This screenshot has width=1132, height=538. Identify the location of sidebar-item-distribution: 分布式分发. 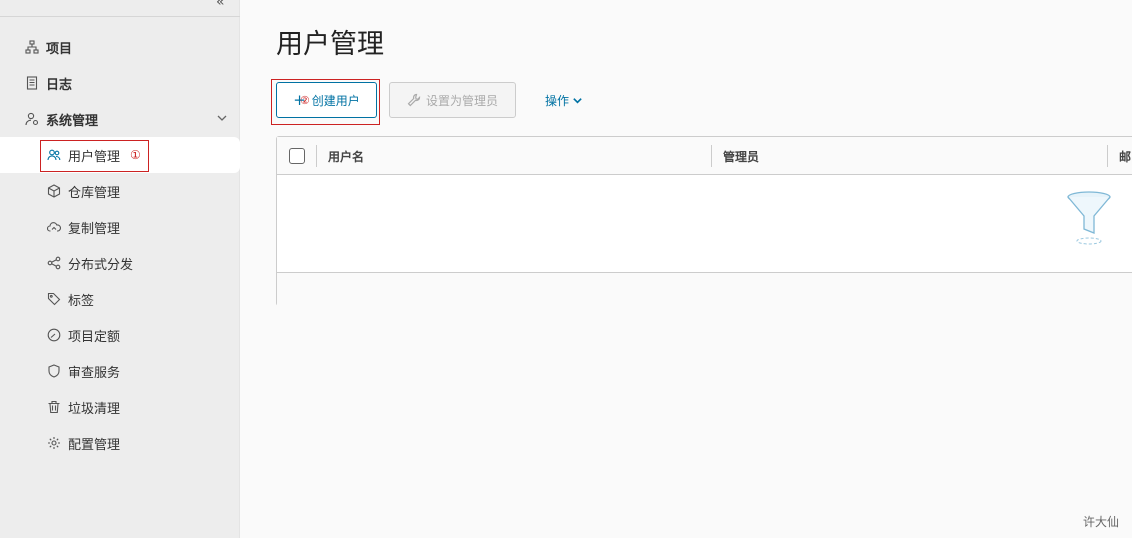
(120, 263).